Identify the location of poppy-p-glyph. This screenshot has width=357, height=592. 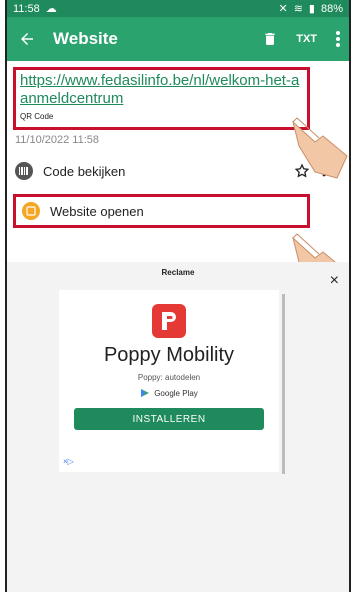
(169, 321).